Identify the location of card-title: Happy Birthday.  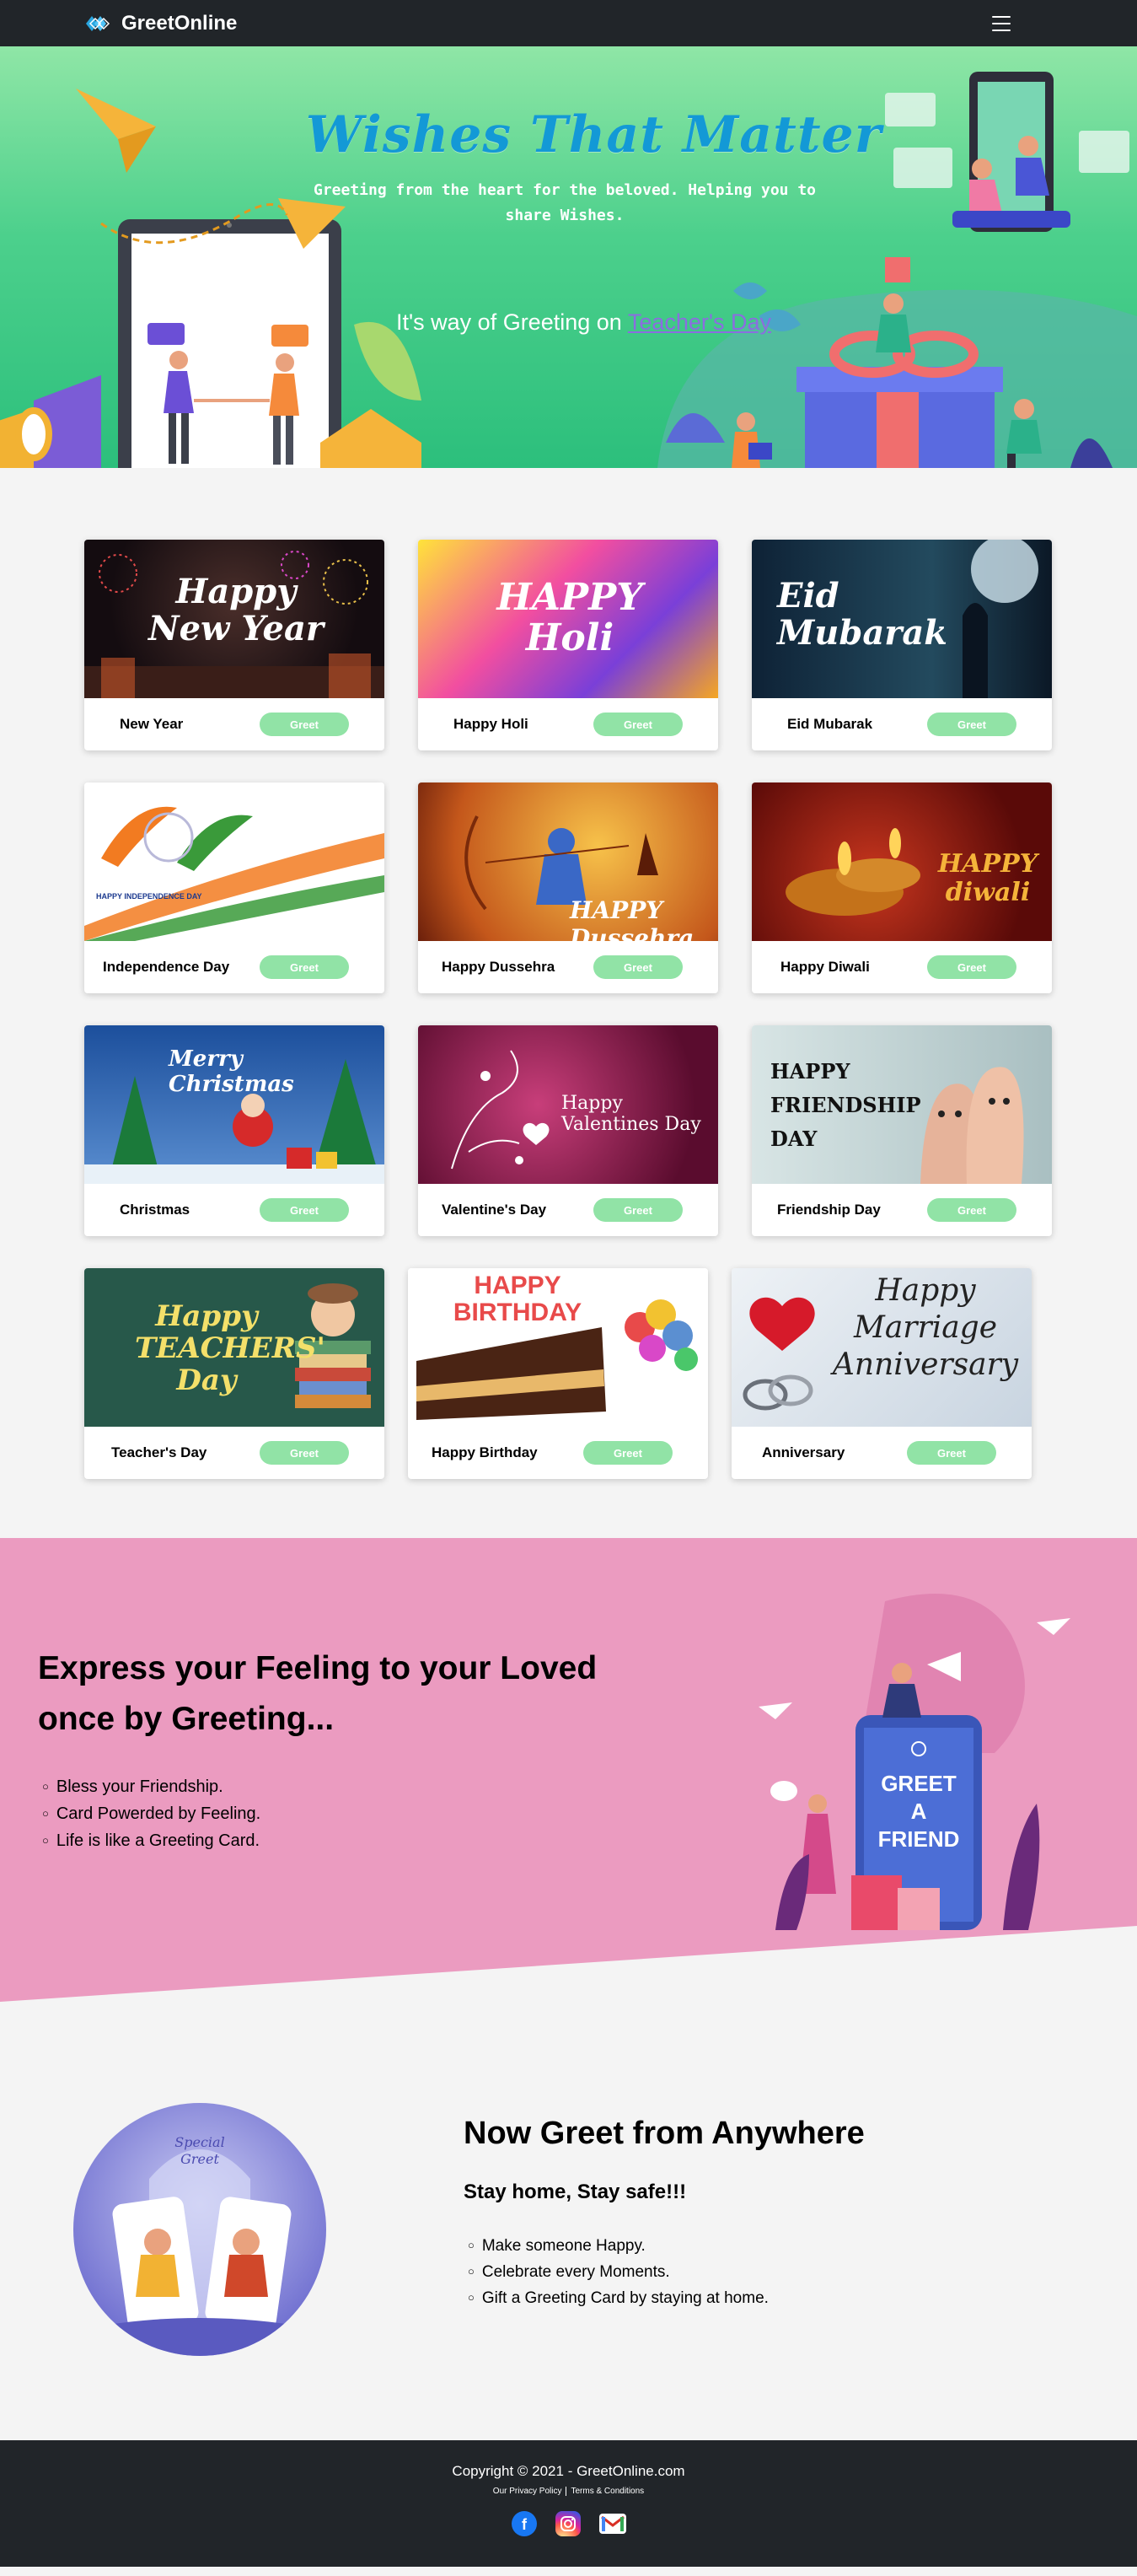
(485, 1452).